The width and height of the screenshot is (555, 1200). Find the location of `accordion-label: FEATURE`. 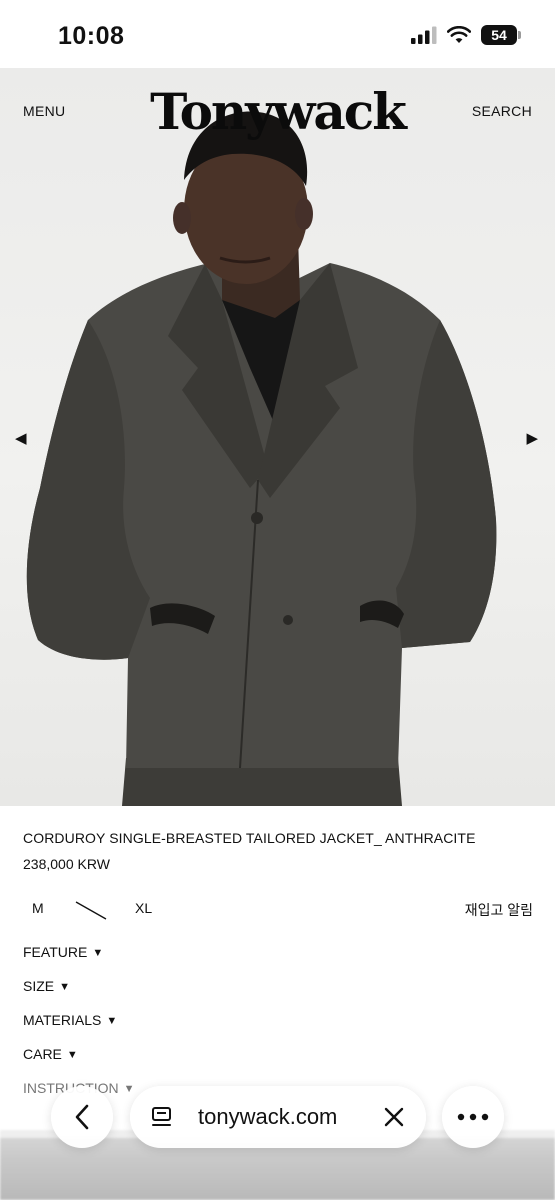

accordion-label: FEATURE is located at coordinates (55, 952).